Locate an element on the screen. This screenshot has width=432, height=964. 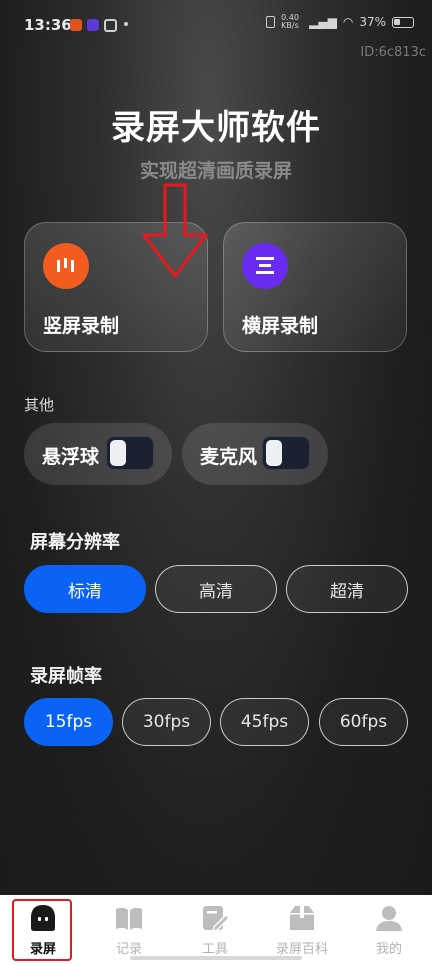
framerate-option-30fps: 30fps is located at coordinates (166, 722).